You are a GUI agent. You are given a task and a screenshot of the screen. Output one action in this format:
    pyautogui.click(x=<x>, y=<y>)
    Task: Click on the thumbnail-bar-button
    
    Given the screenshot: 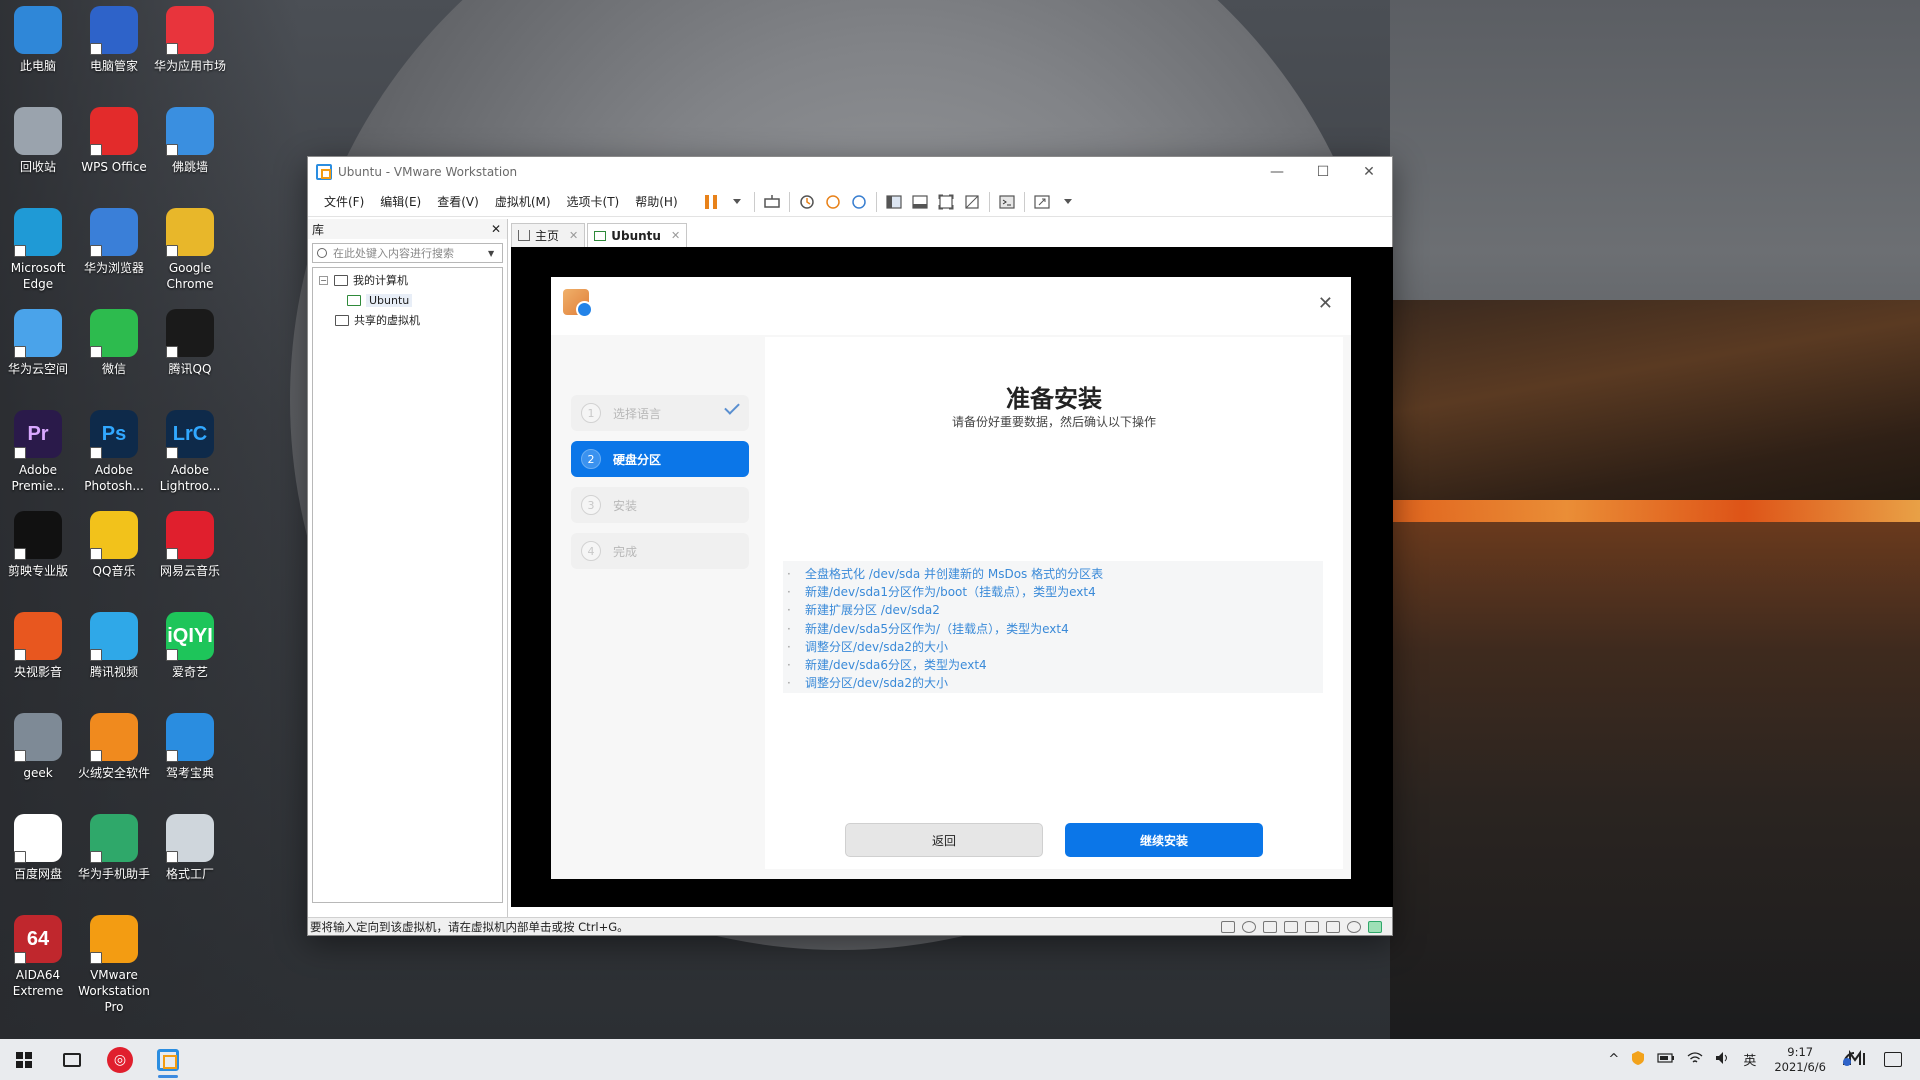 What is the action you would take?
    pyautogui.click(x=920, y=202)
    